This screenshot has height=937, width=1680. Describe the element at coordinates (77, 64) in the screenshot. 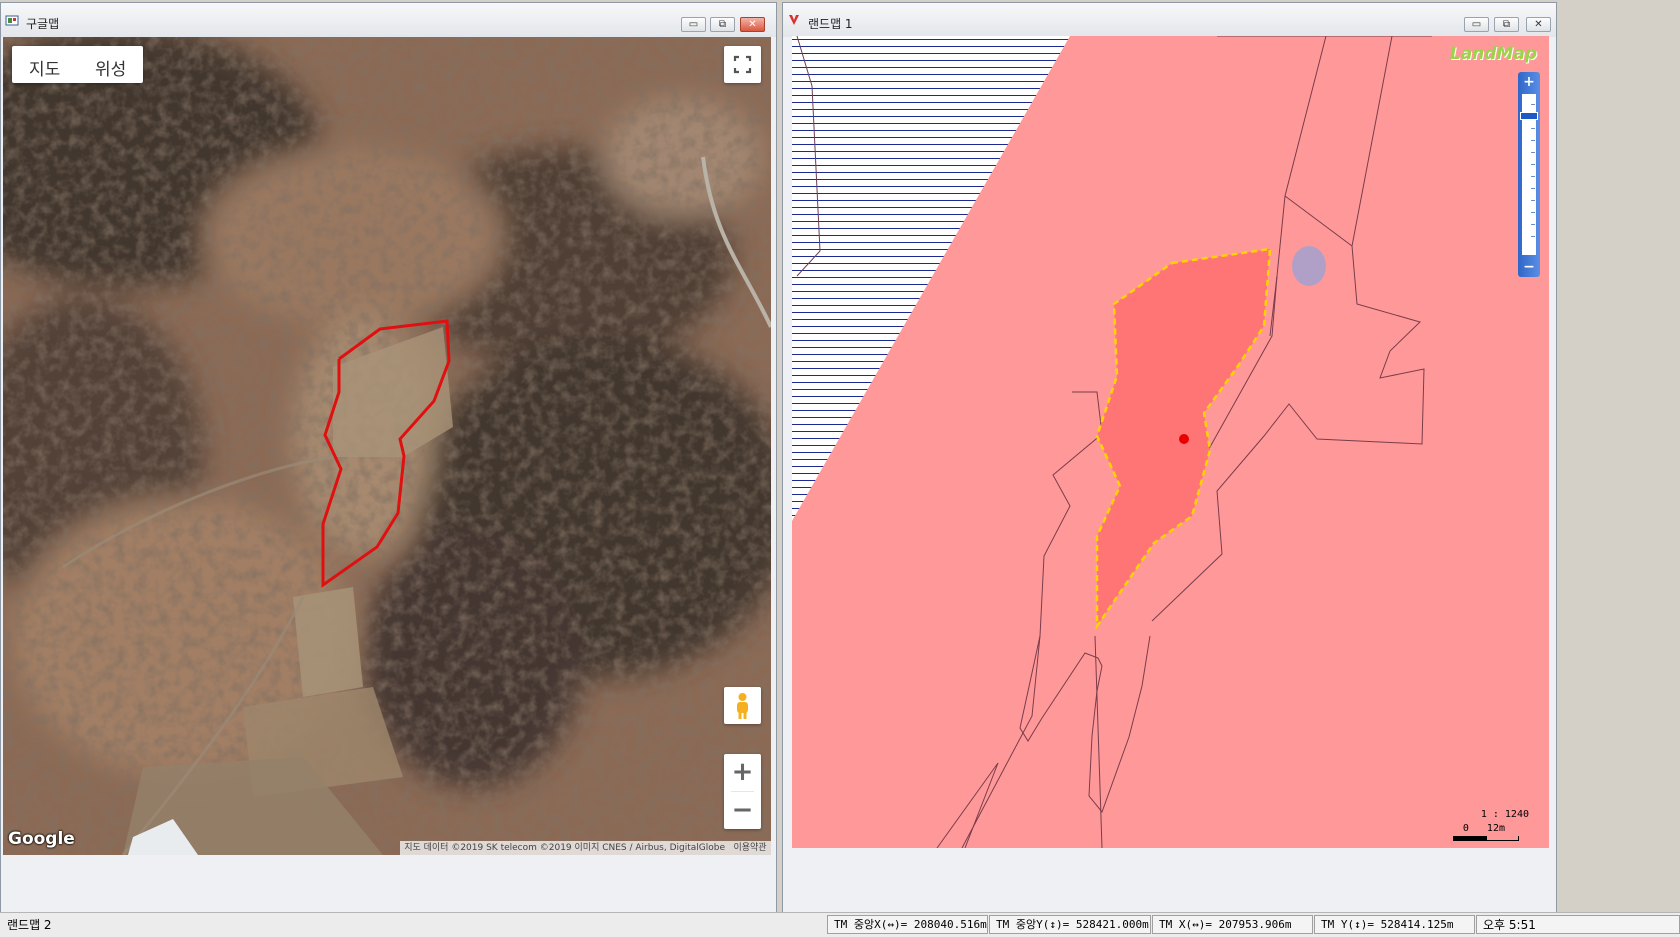

I see `map-type-control: 지도 위성` at that location.